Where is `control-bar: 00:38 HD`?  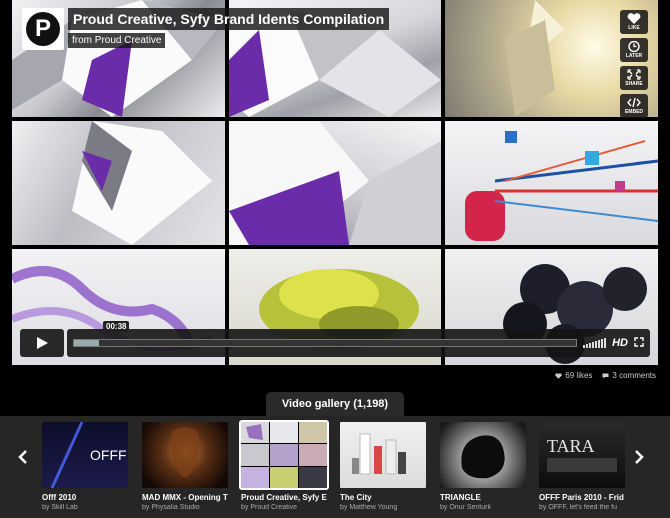
control-bar: 00:38 HD is located at coordinates (358, 339).